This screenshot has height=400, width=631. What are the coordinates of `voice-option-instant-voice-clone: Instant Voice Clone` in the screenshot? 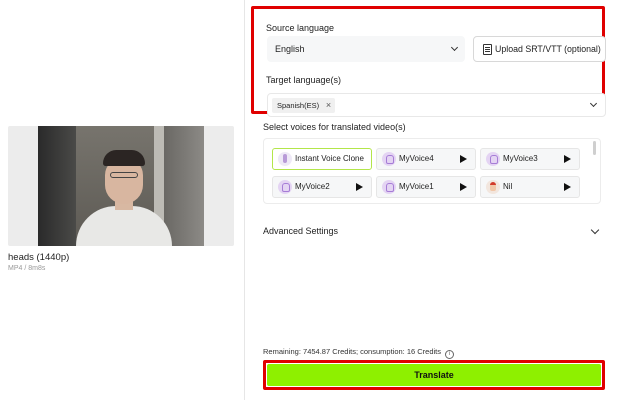 It's located at (322, 159).